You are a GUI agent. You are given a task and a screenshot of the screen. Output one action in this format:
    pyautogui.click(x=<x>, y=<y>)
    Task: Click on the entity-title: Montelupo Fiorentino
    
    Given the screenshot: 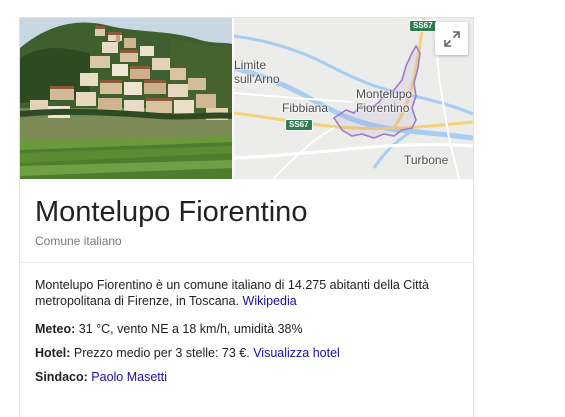 What is the action you would take?
    pyautogui.click(x=171, y=212)
    